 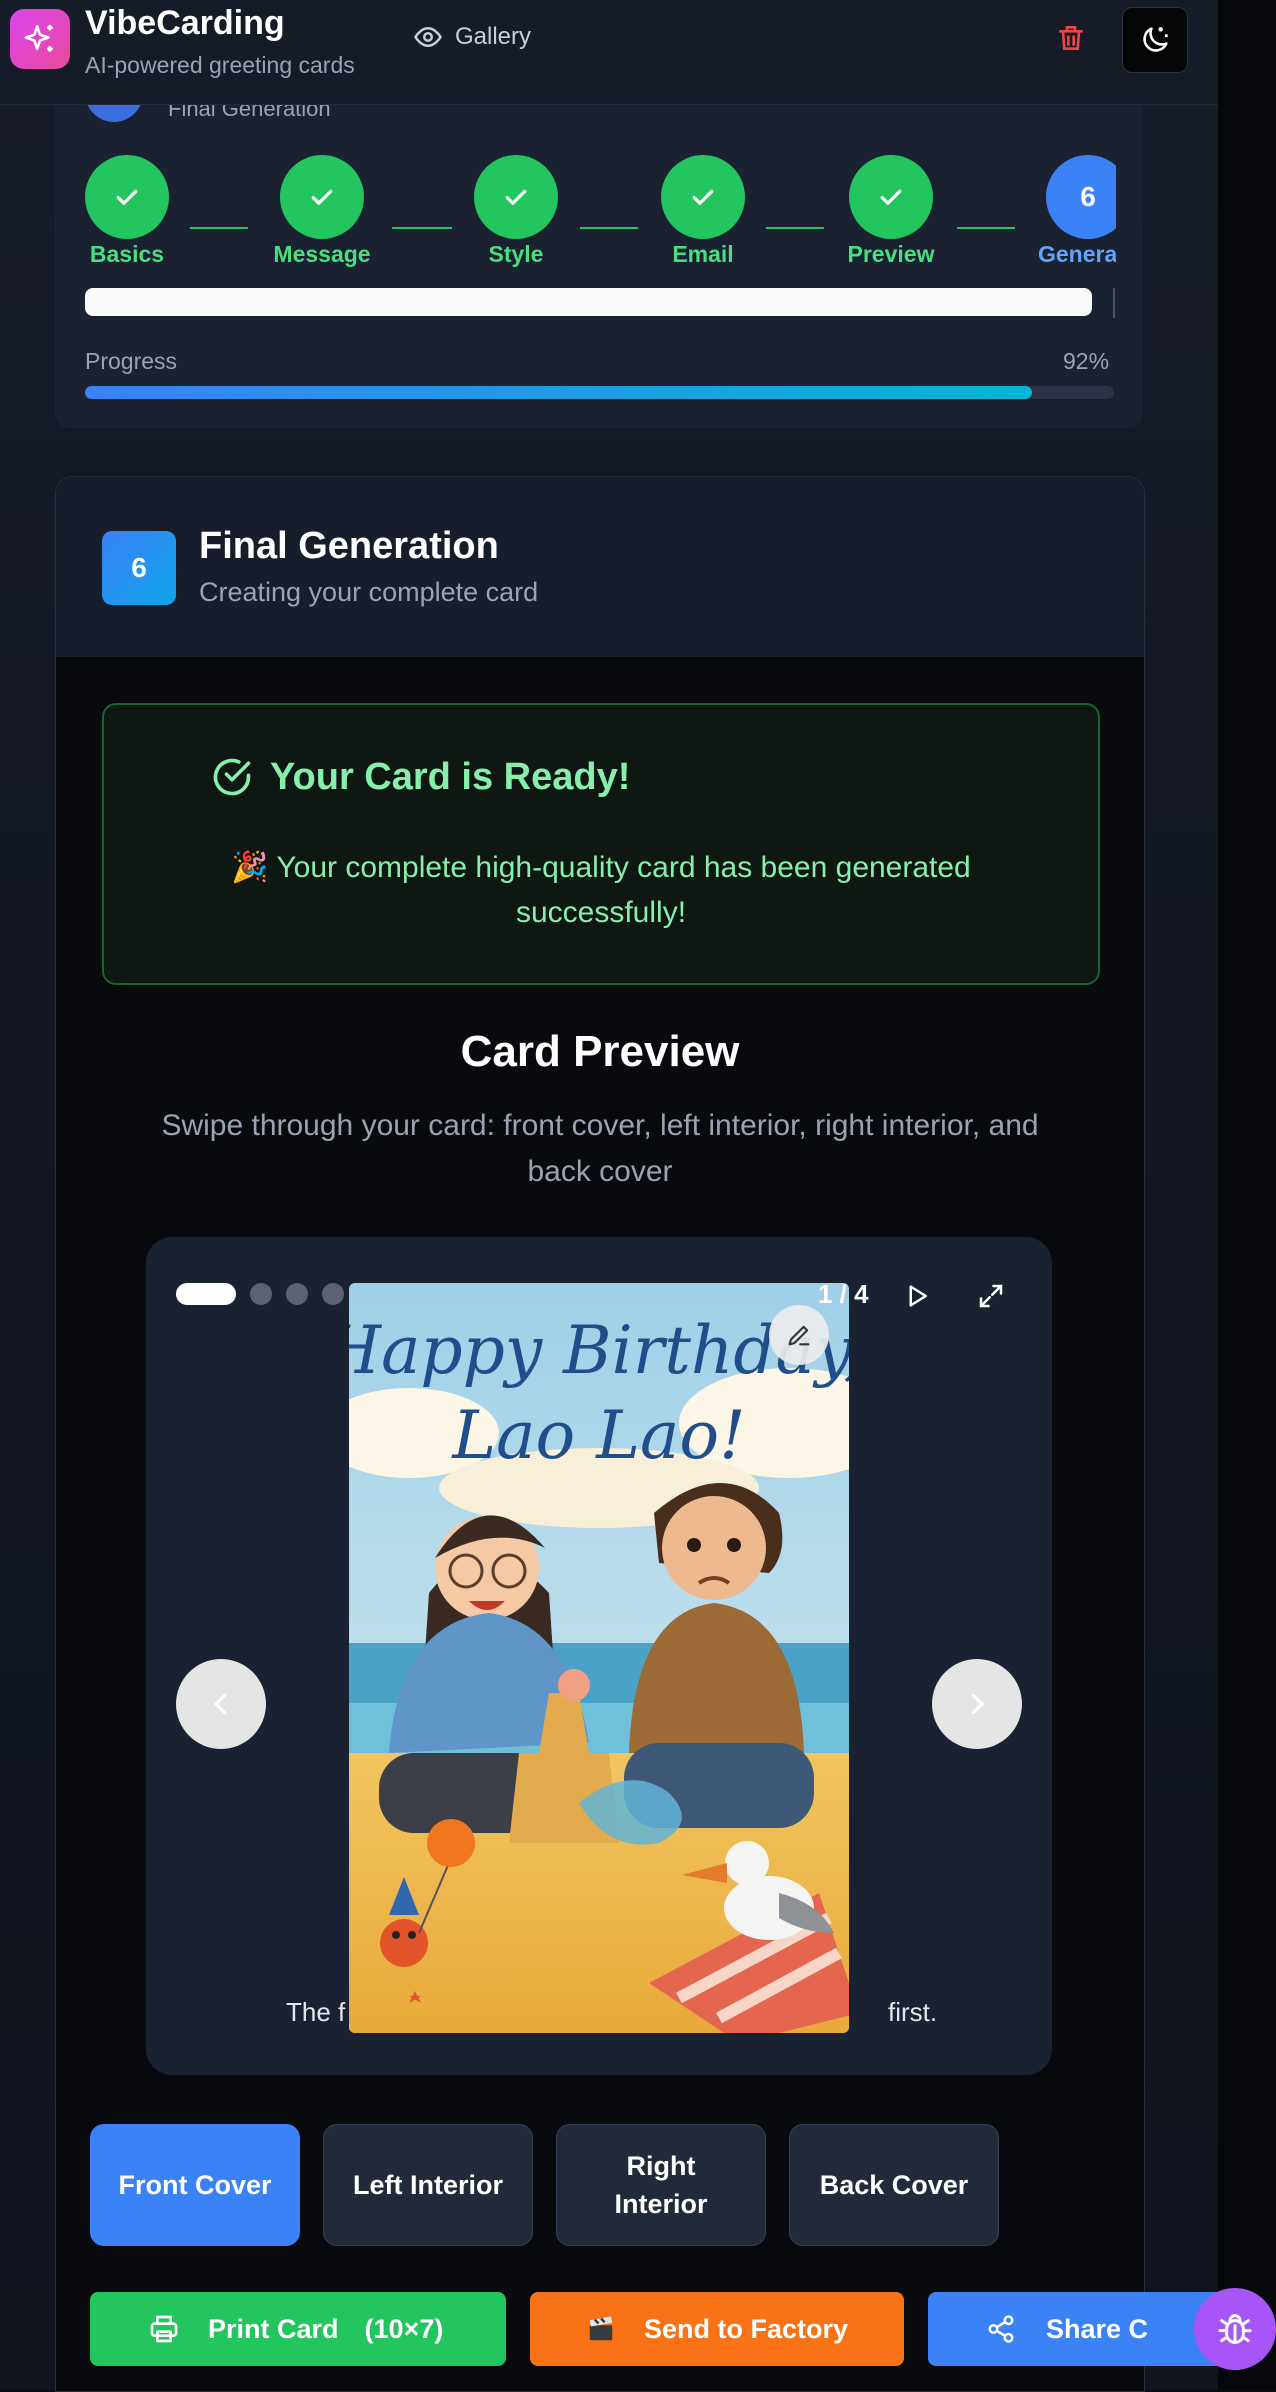 What do you see at coordinates (1077, 254) in the screenshot?
I see `step-label: Generation` at bounding box center [1077, 254].